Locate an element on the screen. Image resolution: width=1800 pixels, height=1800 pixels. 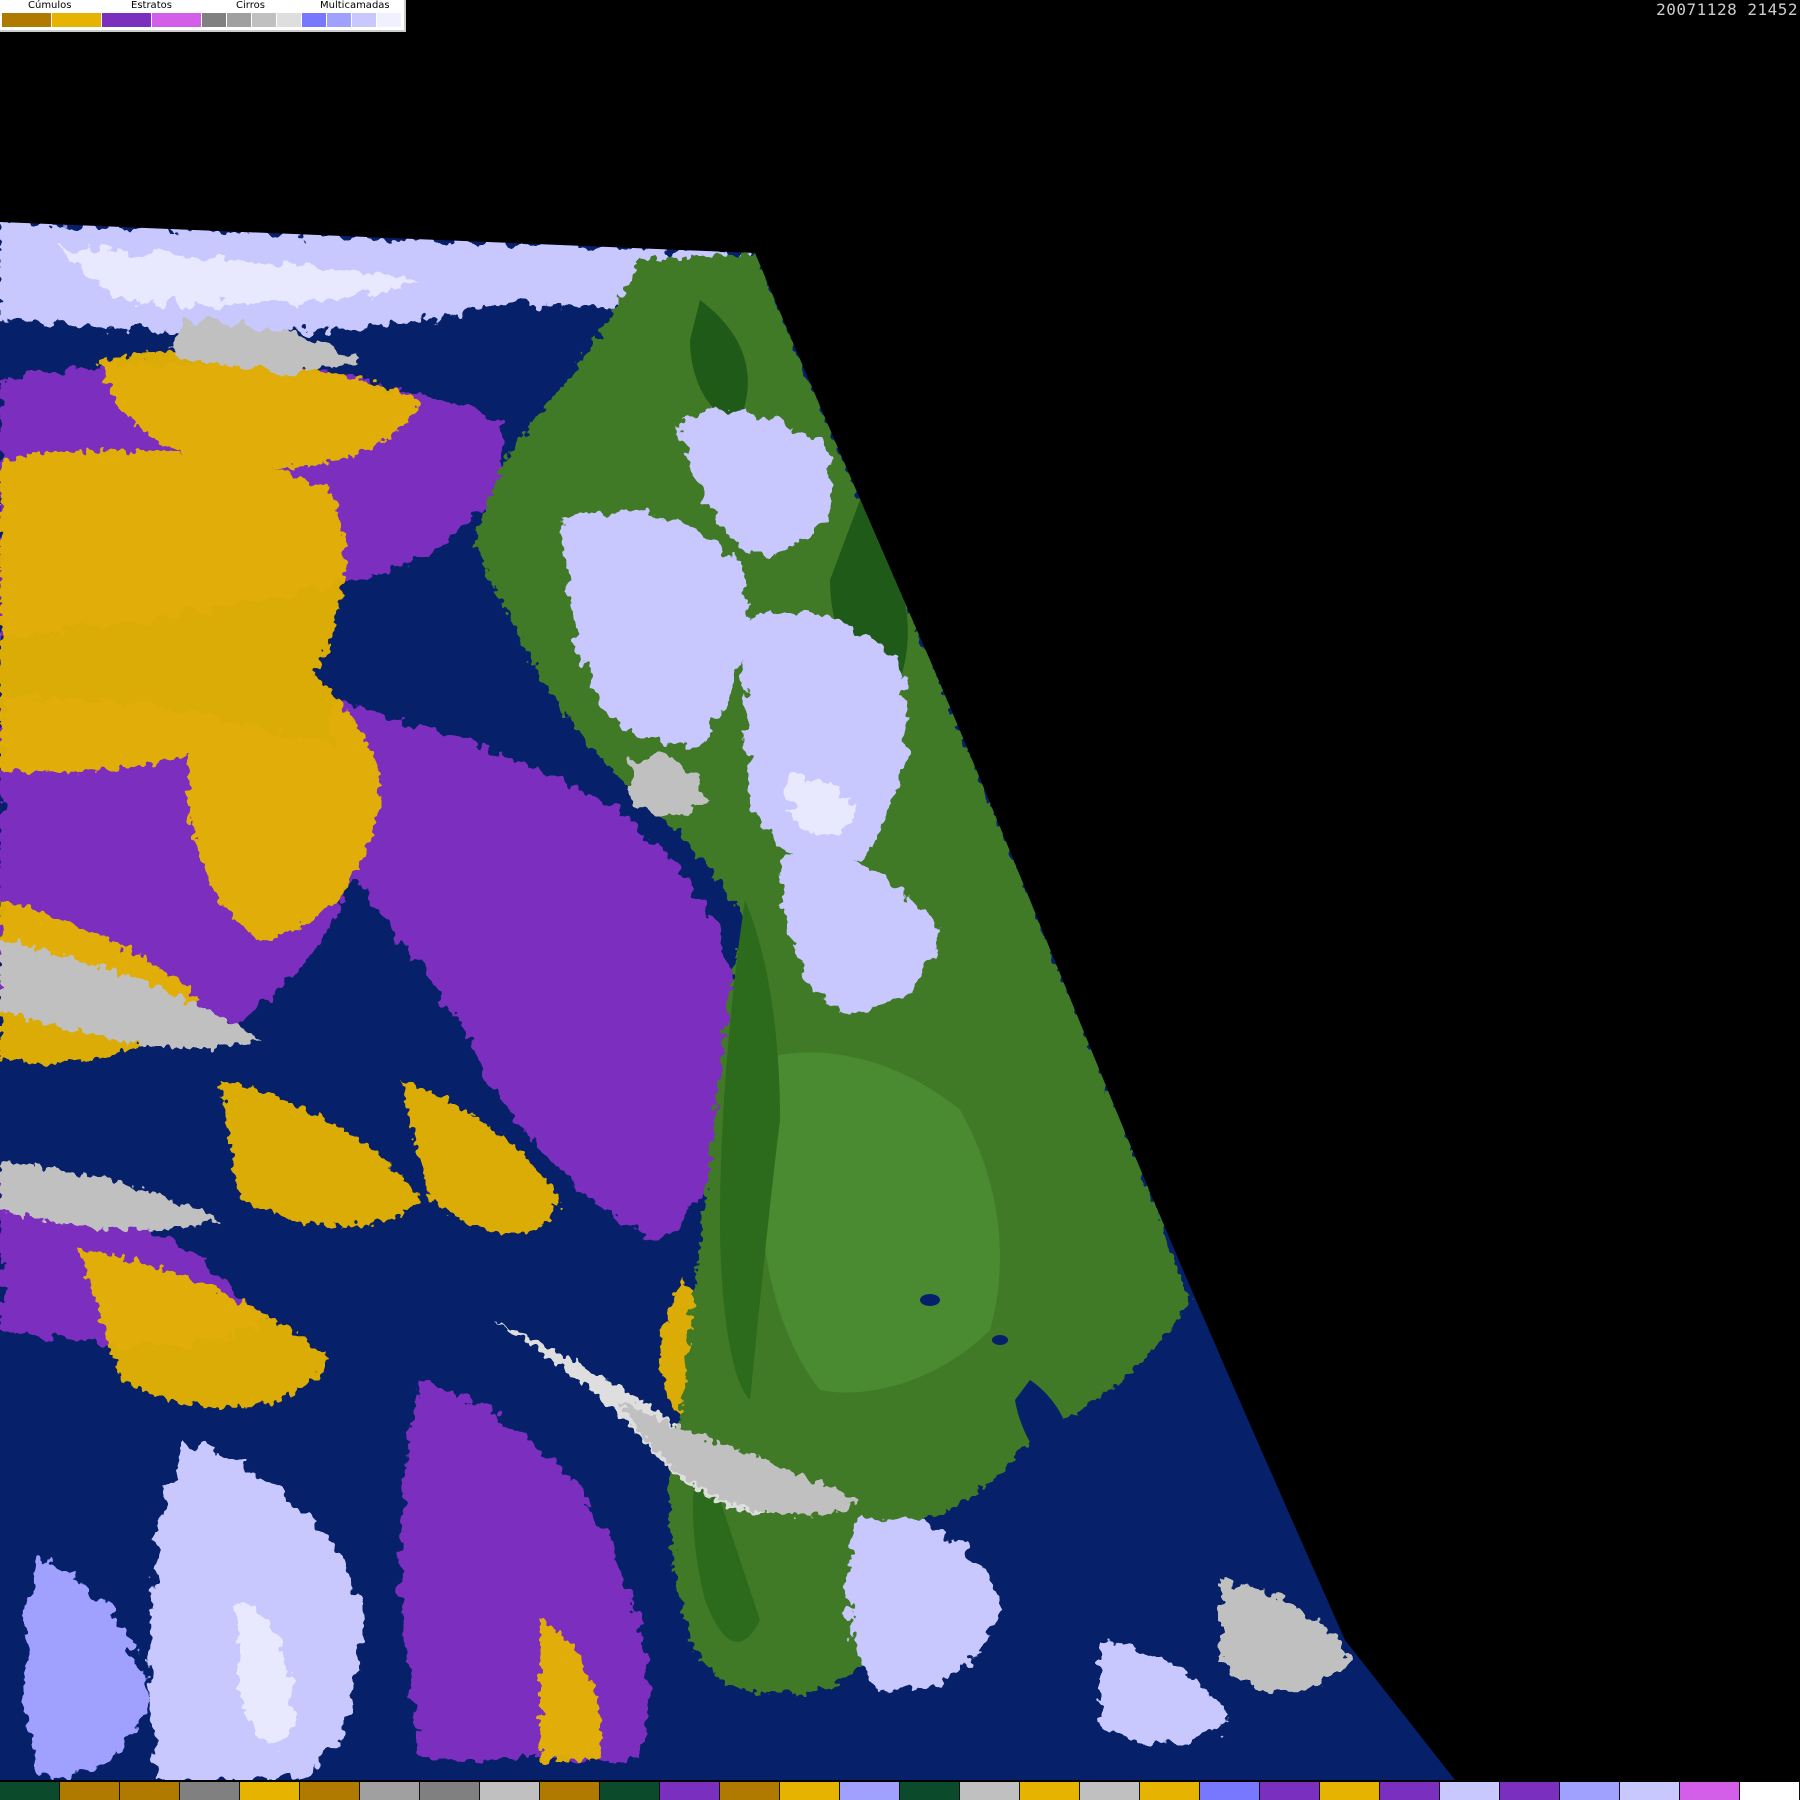
cloud-type-legend: Cúmulos Estratos Cirros Multicamadas is located at coordinates (203, 16).